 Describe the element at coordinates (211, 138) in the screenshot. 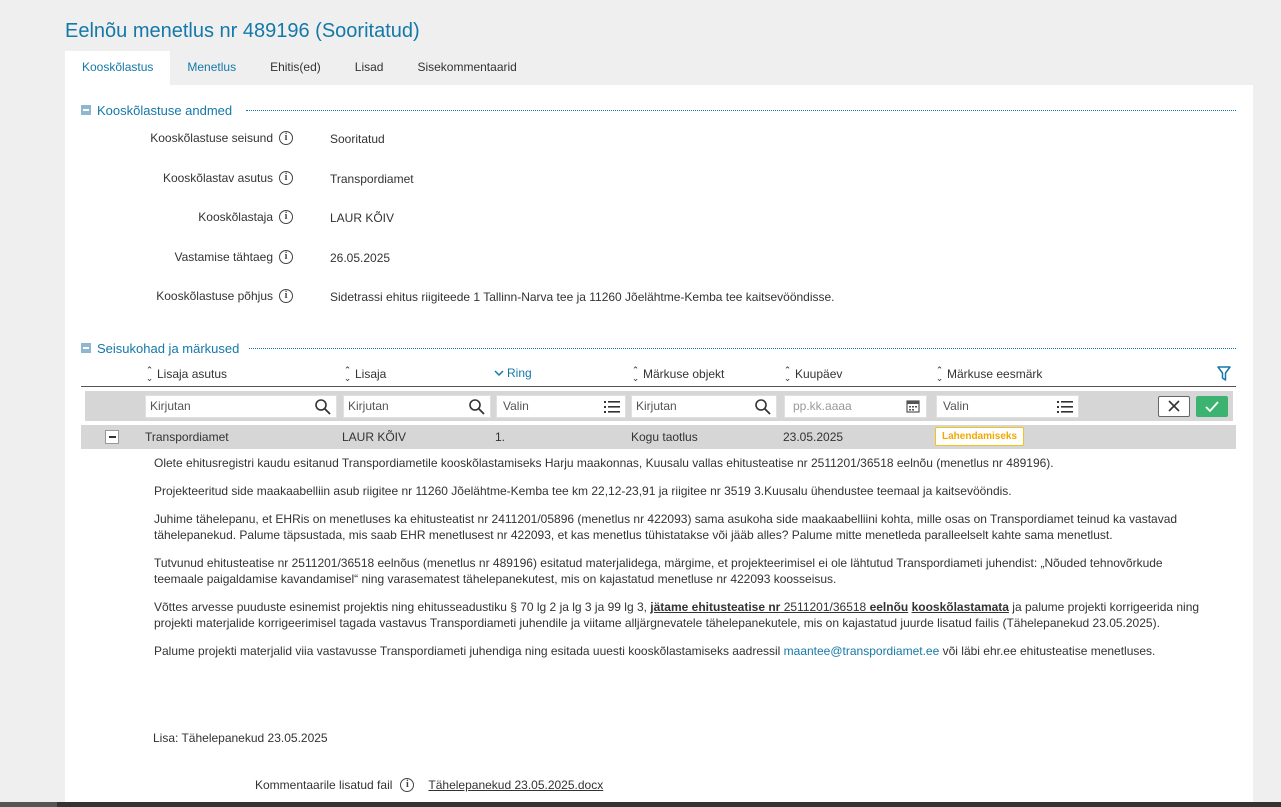

I see `field-label: Kooskõlastuse seisund` at that location.